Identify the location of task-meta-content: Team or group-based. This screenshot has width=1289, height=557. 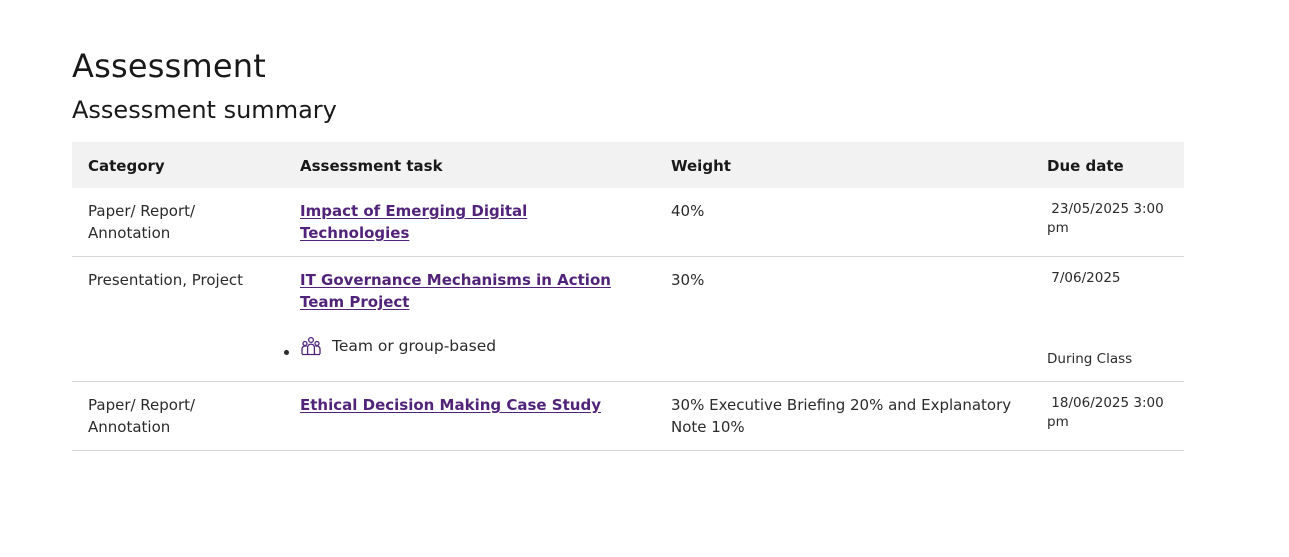
(398, 346).